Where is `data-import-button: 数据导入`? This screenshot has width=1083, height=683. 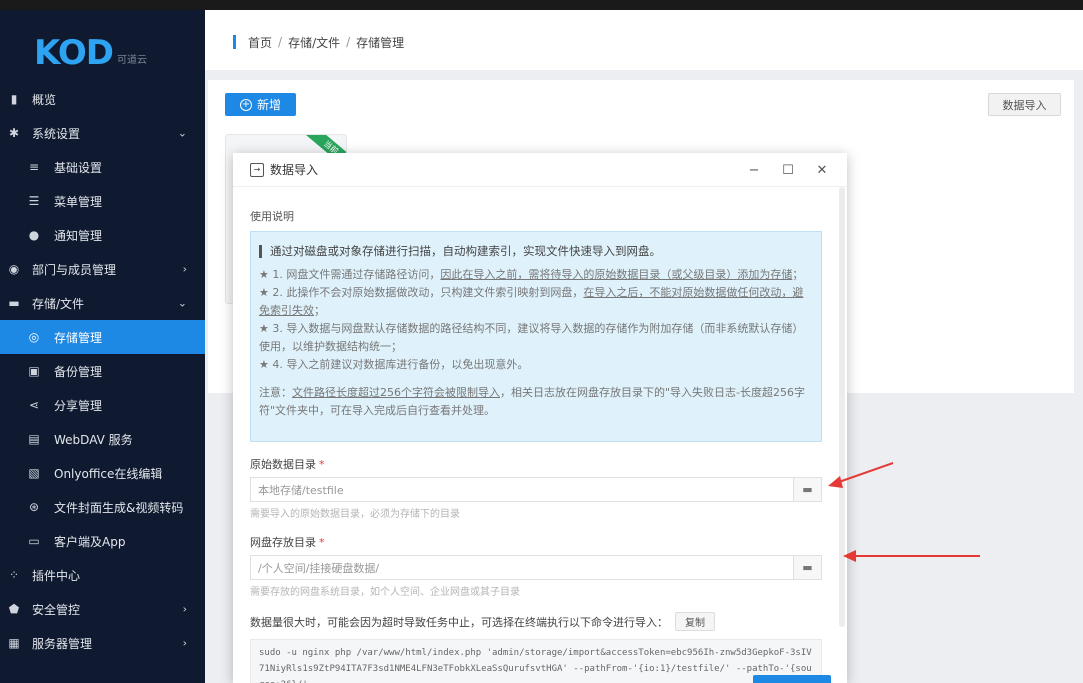
data-import-button: 数据导入 is located at coordinates (1024, 104).